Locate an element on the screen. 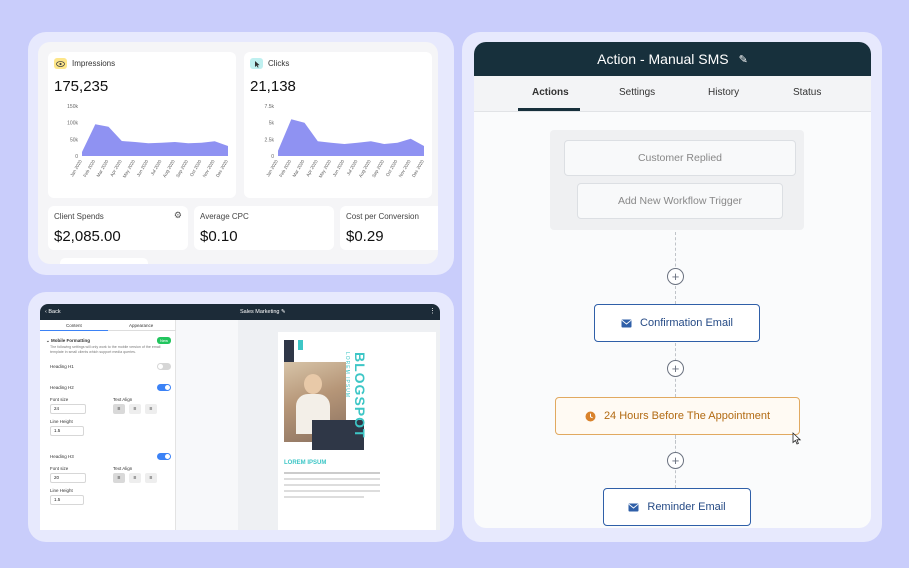  h2-text-align-label: Text Align is located at coordinates (123, 399).